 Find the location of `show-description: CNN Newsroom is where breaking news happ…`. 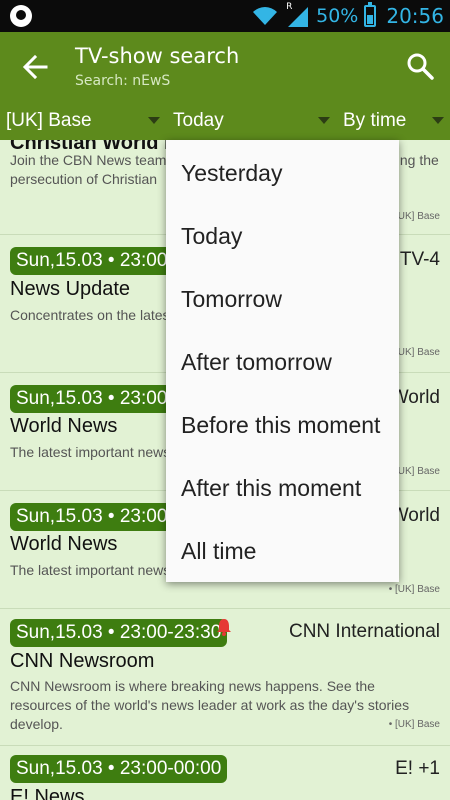

show-description: CNN Newsroom is where breaking news happ… is located at coordinates (210, 705).